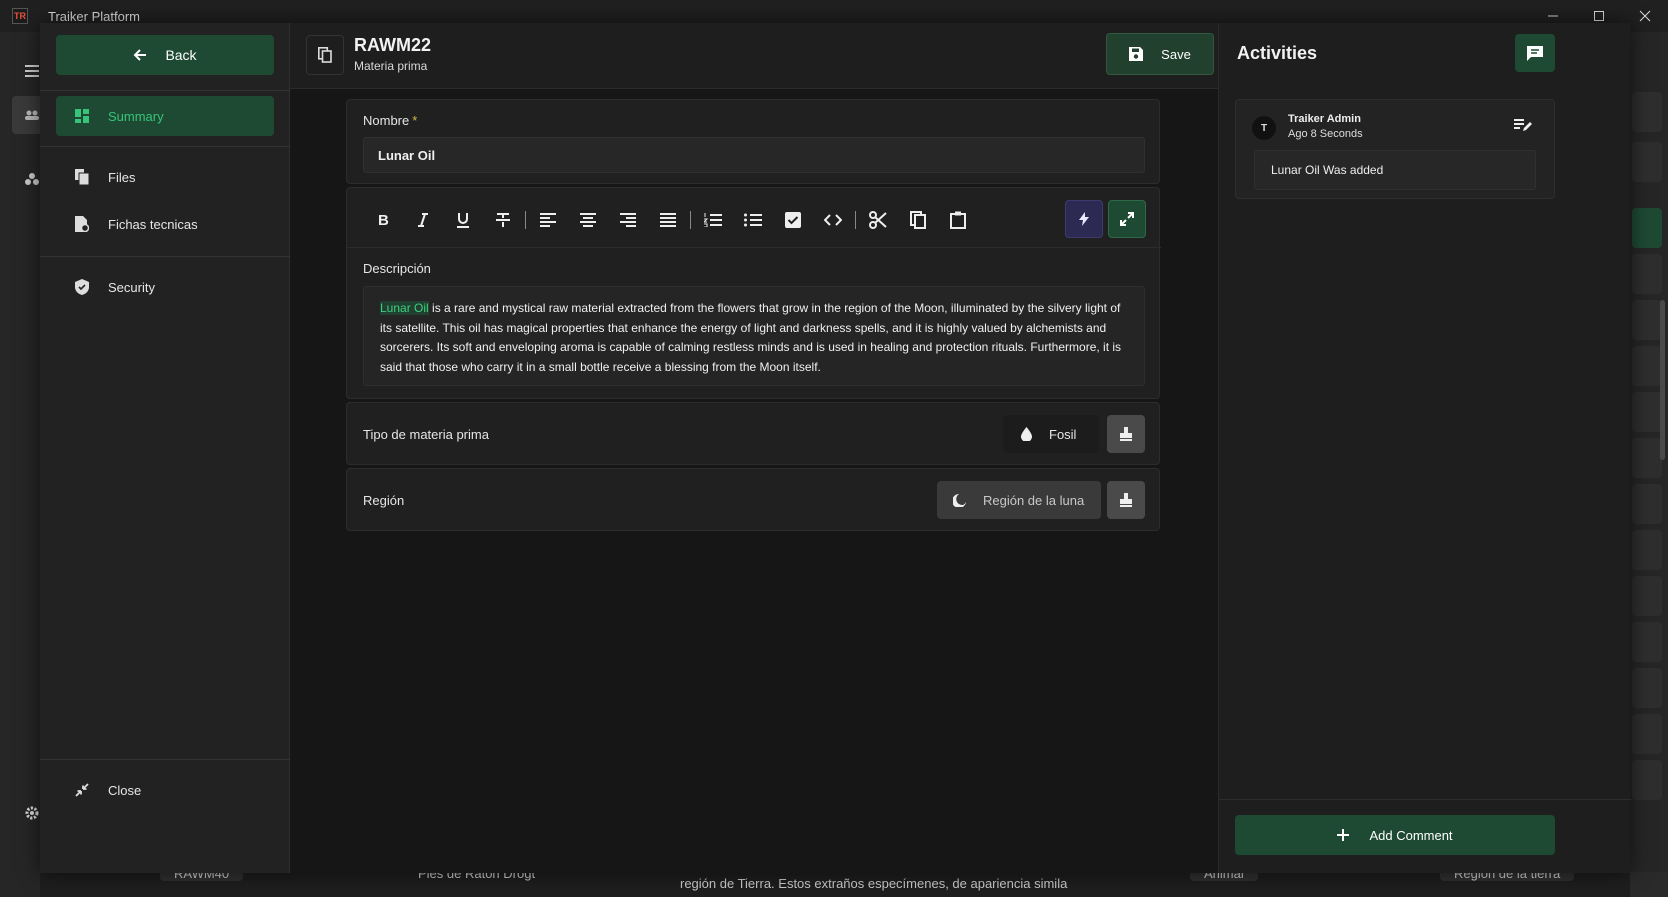 The width and height of the screenshot is (1668, 897). What do you see at coordinates (1662, 380) in the screenshot?
I see `background-scrollbar` at bounding box center [1662, 380].